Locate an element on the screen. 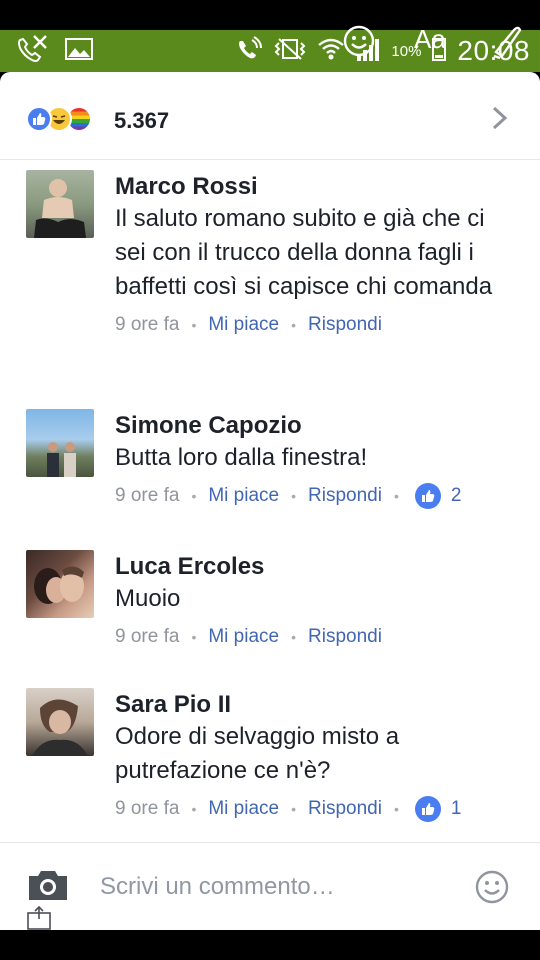  comment-text: Butta loro dalla finestra! is located at coordinates (241, 457).